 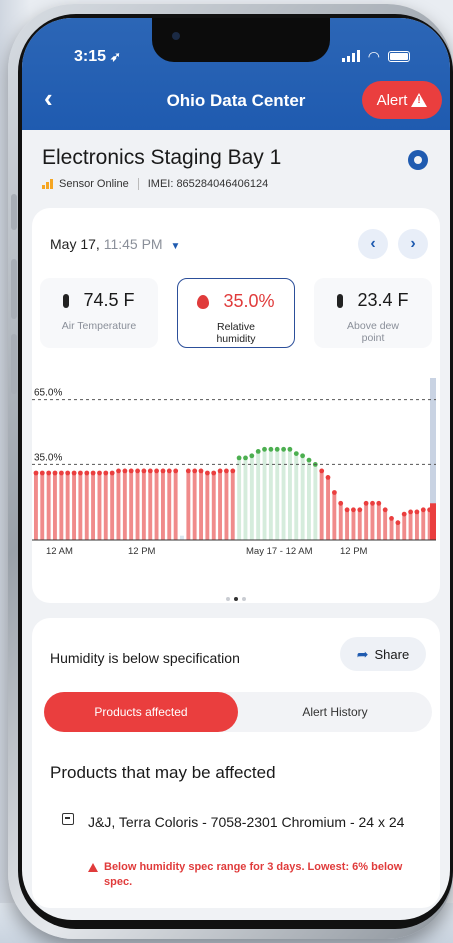 I want to click on metric-relative-humidity: 35.0% Relative humidity, so click(x=236, y=313).